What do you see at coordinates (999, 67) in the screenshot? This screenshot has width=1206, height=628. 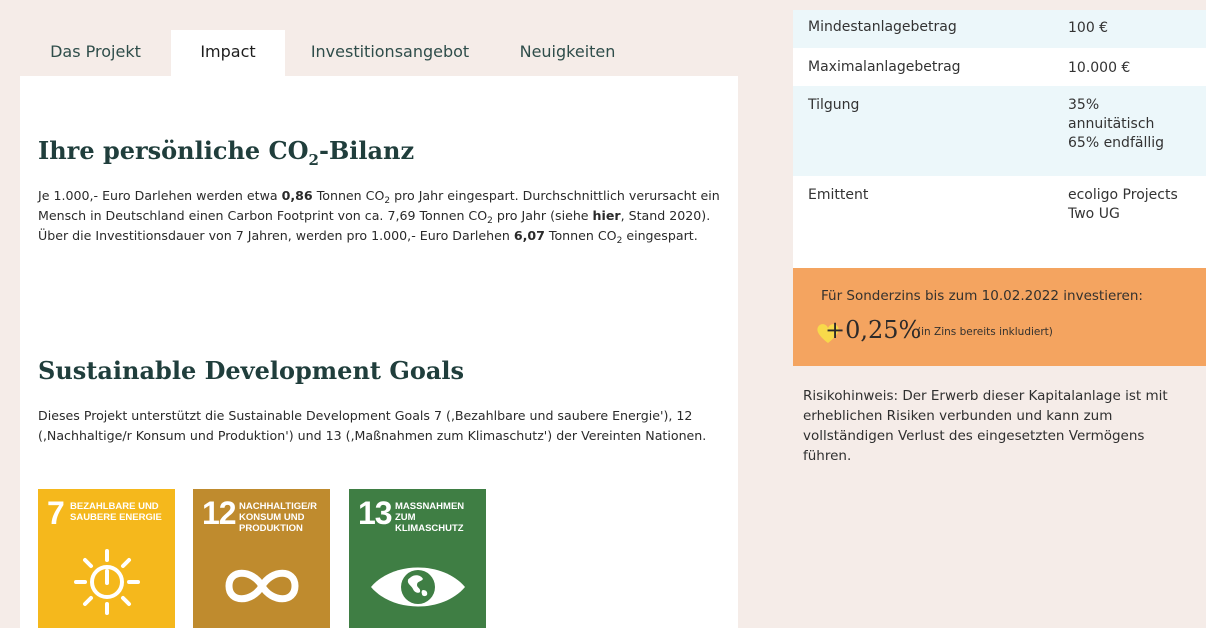 I see `detail-row-maximalanlagebetrag: Maximalanlagebetrag 10.000 €` at bounding box center [999, 67].